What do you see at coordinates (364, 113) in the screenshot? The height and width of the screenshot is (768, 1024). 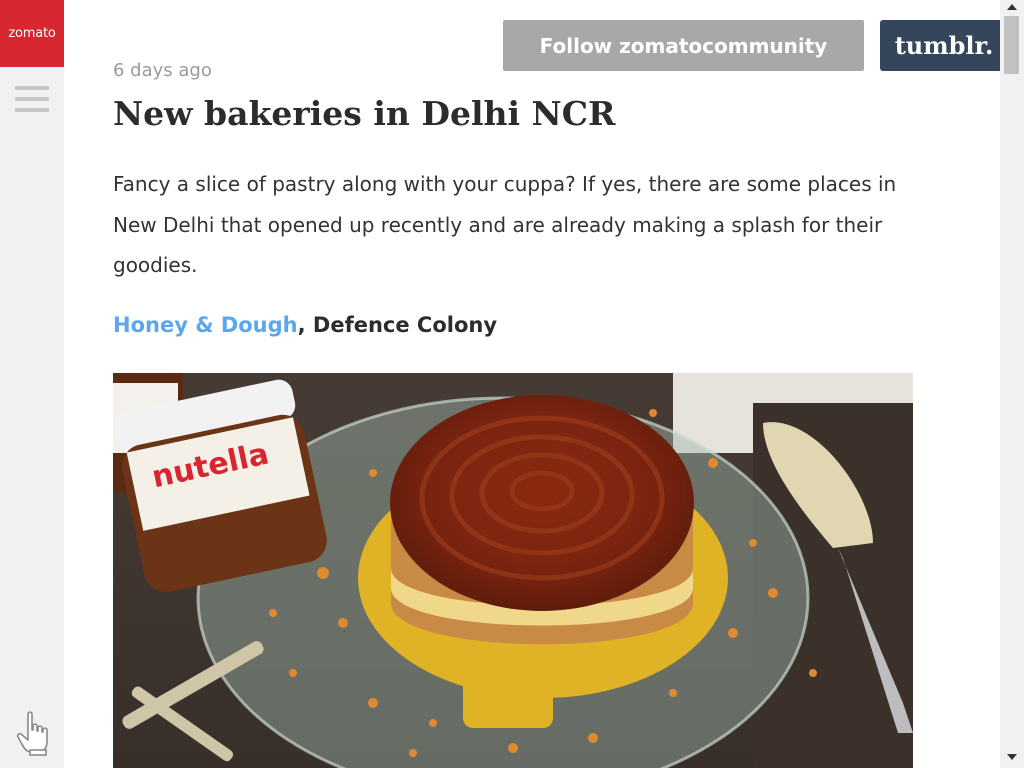 I see `post-title: New bakeries in Delhi NCR` at bounding box center [364, 113].